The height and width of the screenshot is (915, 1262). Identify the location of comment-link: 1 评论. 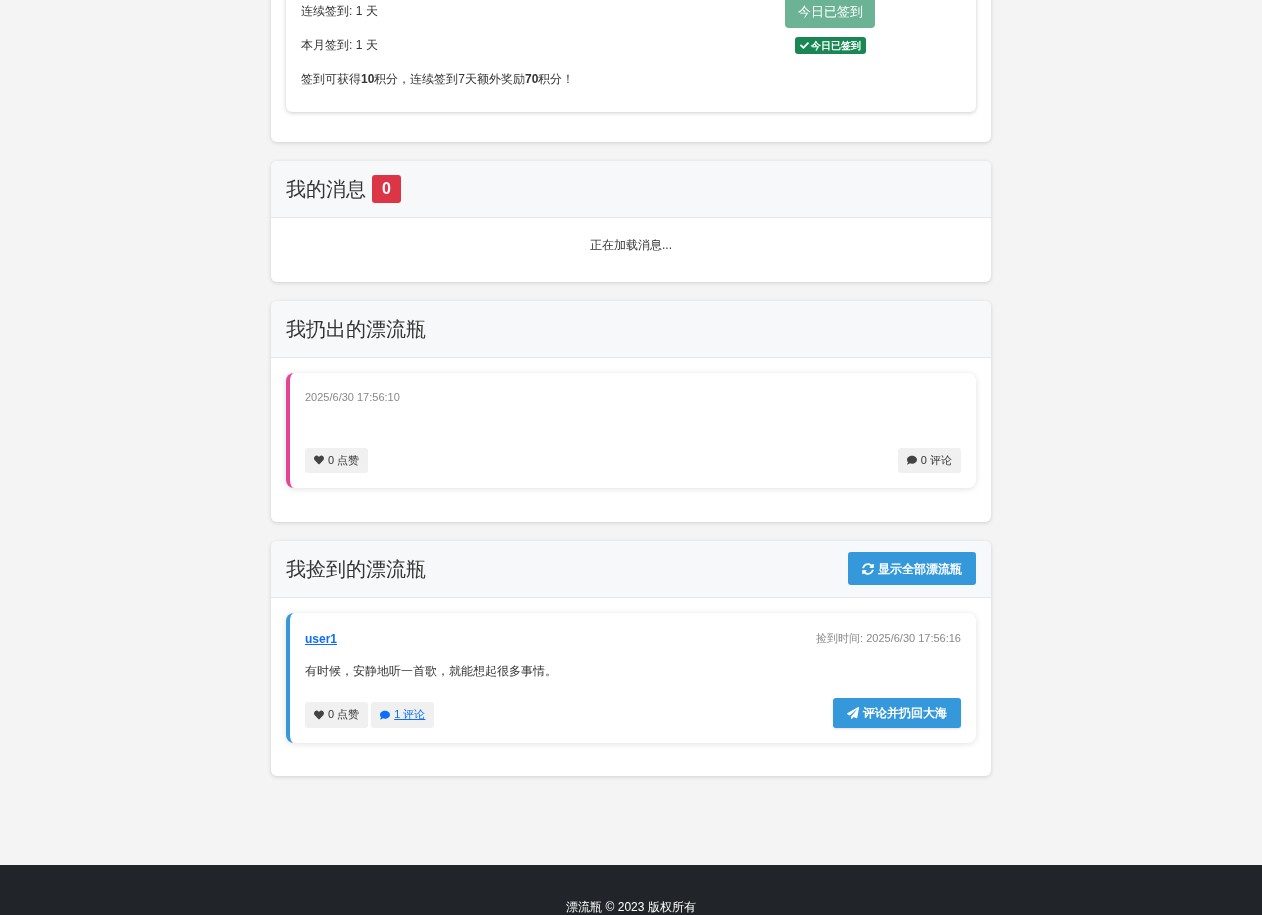
(403, 714).